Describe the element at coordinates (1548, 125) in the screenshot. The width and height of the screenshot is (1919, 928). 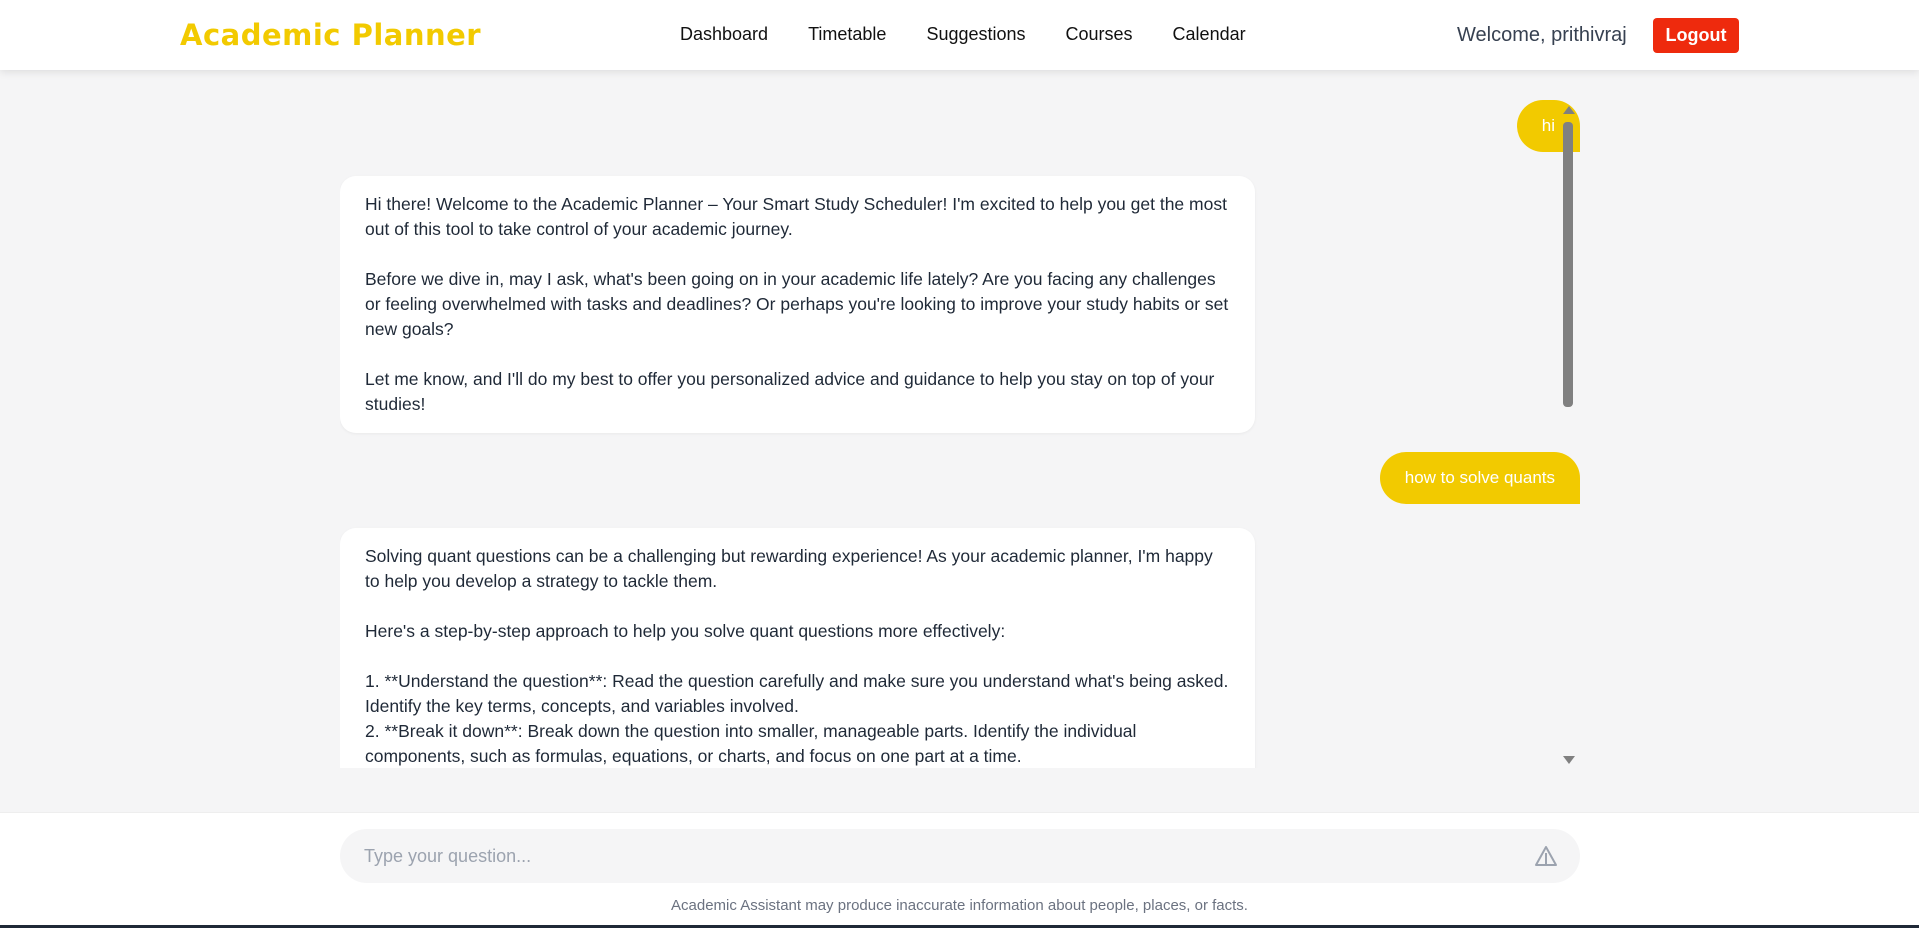
I see `user-message-text: hi` at that location.